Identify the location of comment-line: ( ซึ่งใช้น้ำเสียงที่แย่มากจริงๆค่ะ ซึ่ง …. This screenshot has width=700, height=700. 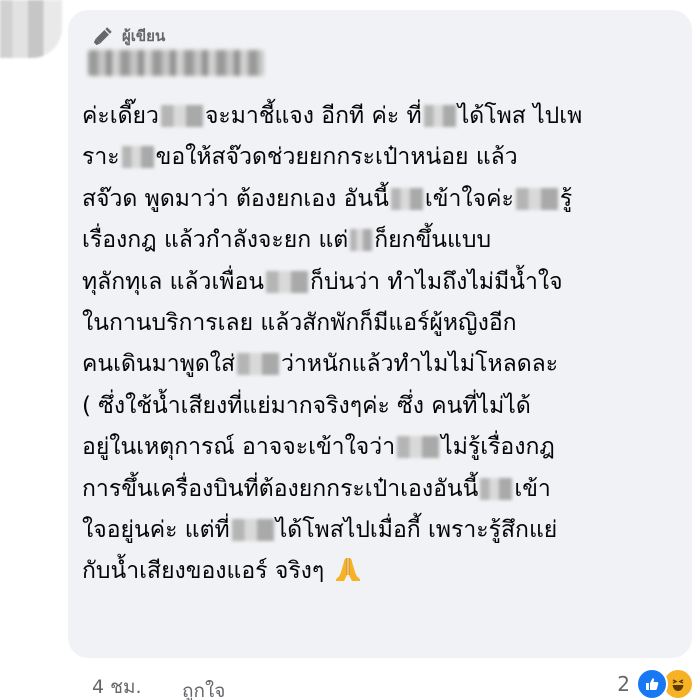
(384, 406).